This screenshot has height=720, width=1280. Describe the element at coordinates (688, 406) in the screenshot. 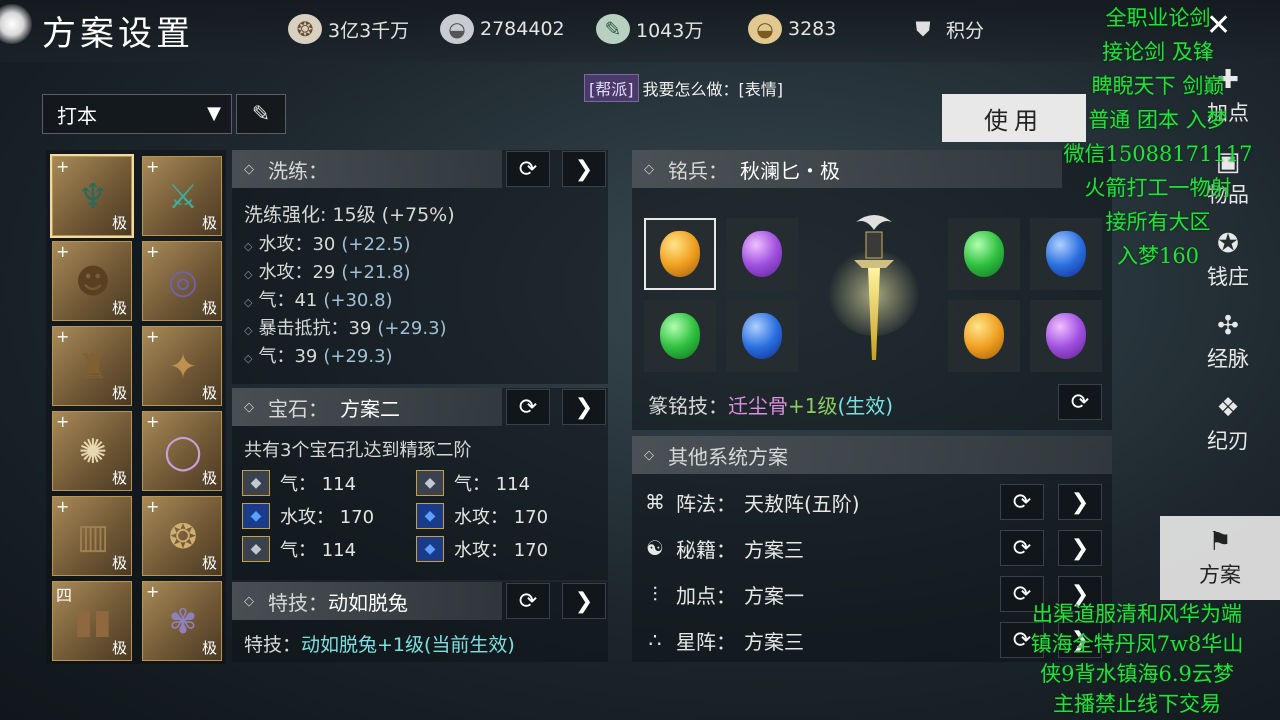

I see `engrave-label: 篆铭技：` at that location.